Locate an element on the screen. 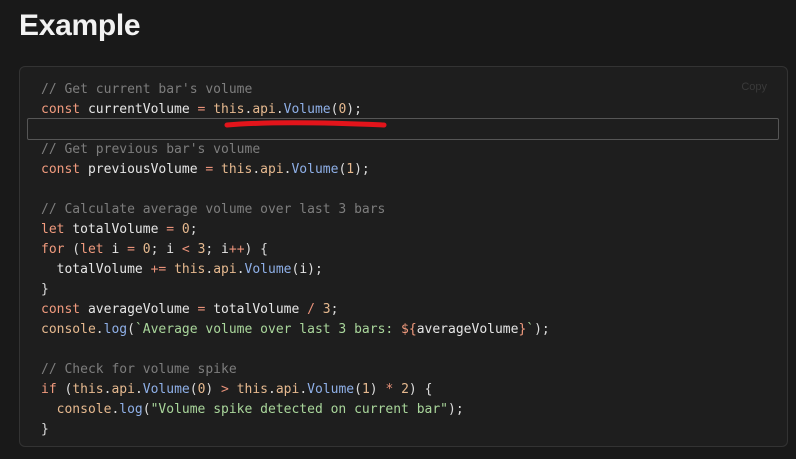 The width and height of the screenshot is (796, 459). code-line: let totalVolume = 0; is located at coordinates (295, 230).